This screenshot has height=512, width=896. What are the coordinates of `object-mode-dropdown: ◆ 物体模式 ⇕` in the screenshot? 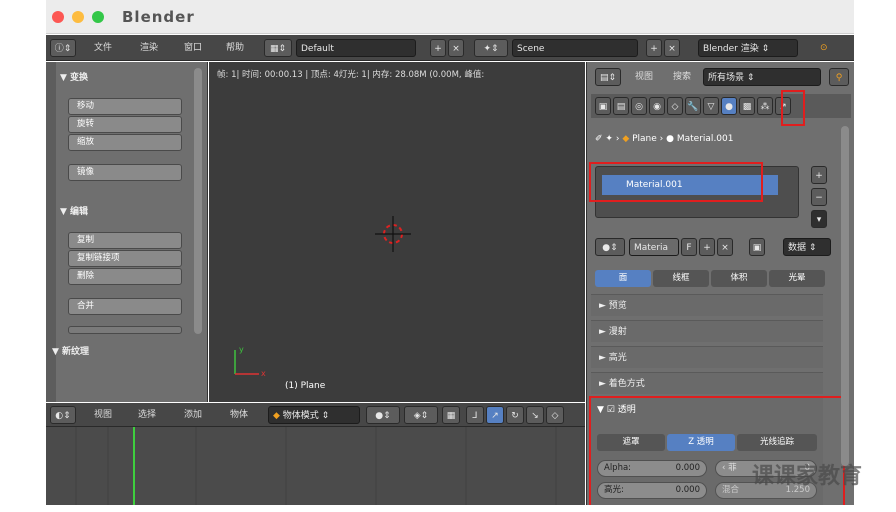 It's located at (314, 415).